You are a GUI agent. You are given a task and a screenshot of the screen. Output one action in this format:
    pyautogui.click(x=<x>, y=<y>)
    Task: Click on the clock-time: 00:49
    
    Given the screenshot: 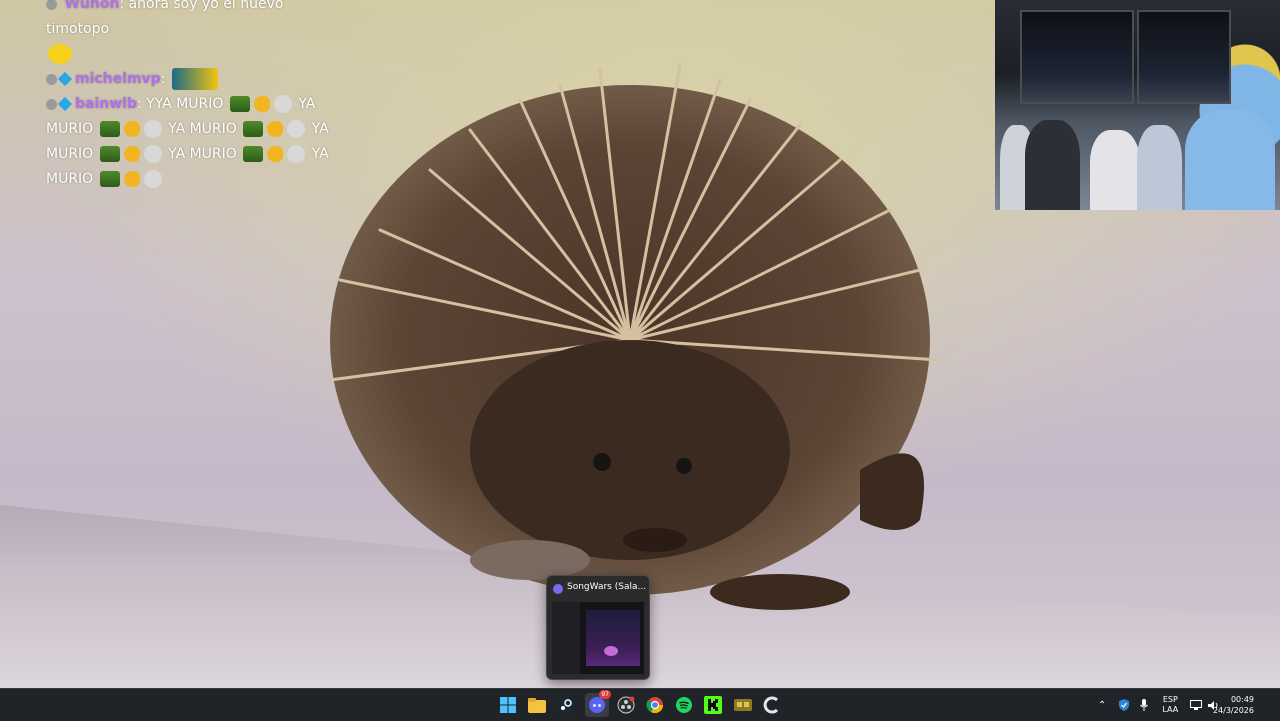 What is the action you would take?
    pyautogui.click(x=1242, y=699)
    